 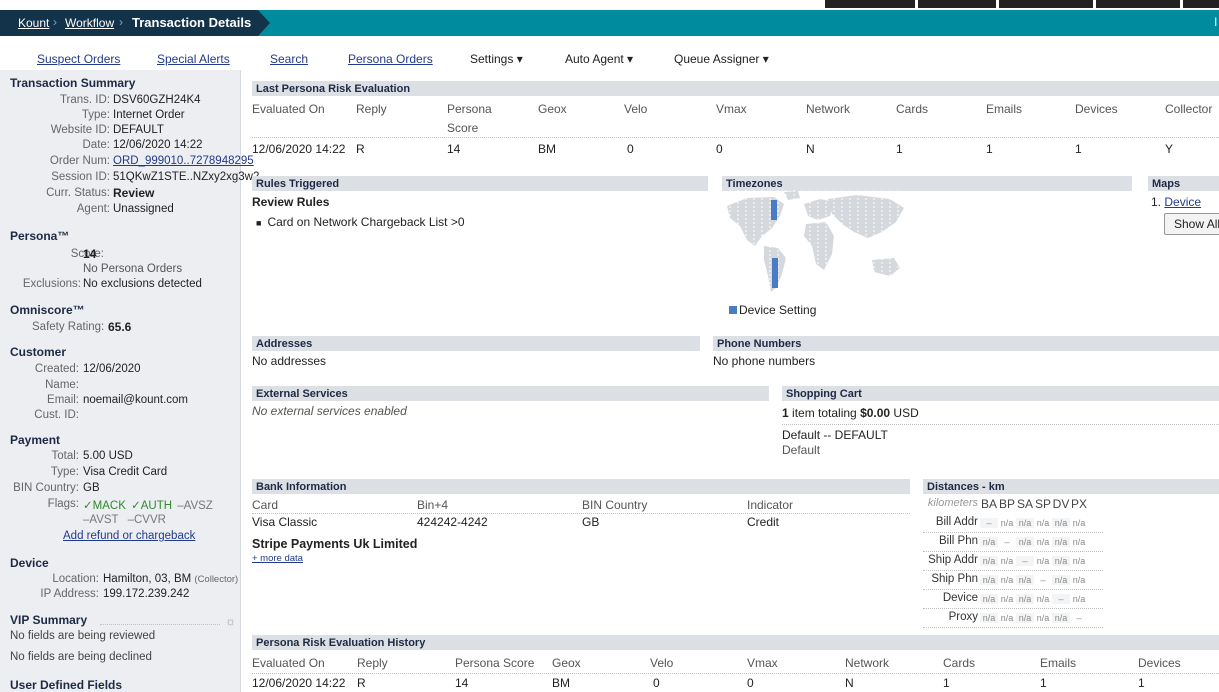 I want to click on section-title: Transaction Summary, so click(x=73, y=83).